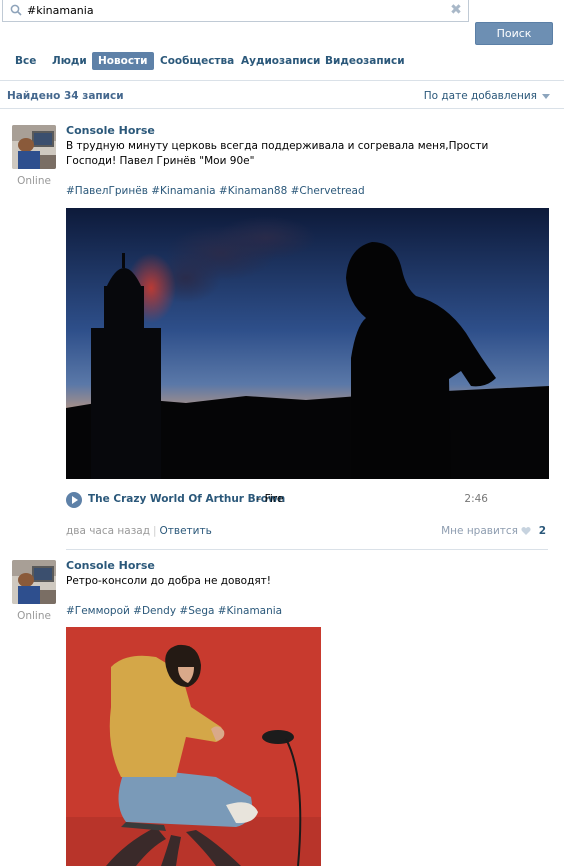  Describe the element at coordinates (108, 531) in the screenshot. I see `post-time: два часа назад` at that location.